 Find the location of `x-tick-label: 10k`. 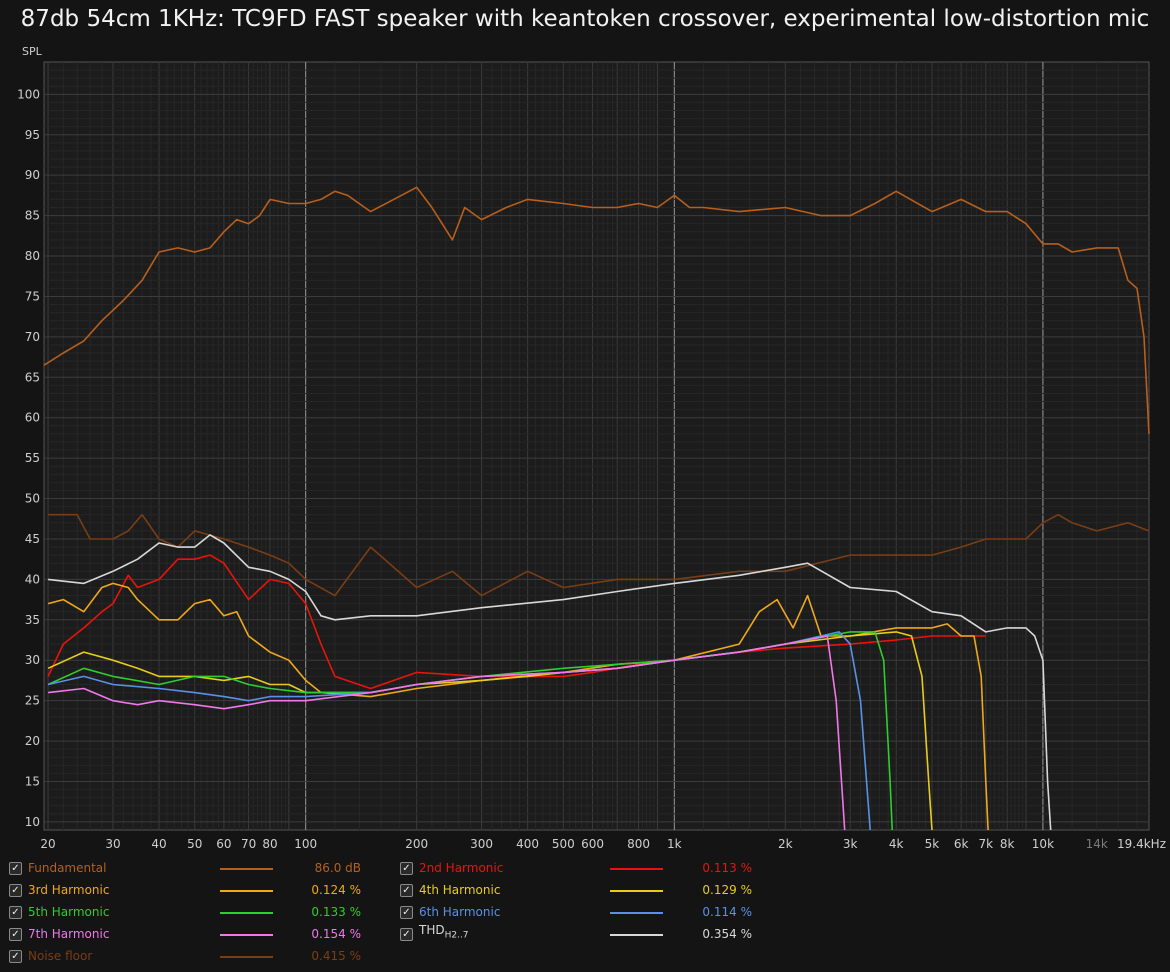

x-tick-label: 10k is located at coordinates (1043, 844).